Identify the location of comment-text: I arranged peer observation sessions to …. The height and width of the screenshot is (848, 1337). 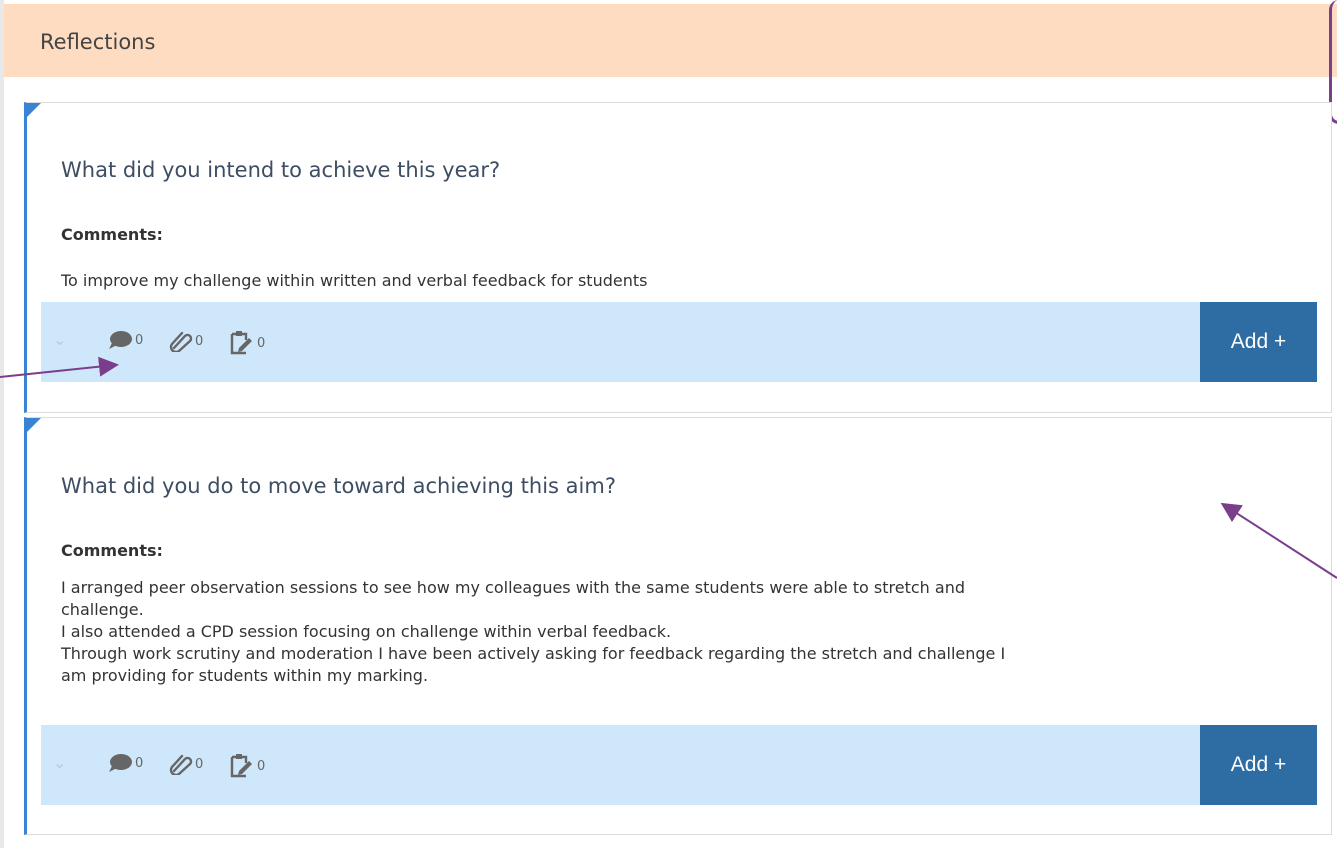
(686, 632).